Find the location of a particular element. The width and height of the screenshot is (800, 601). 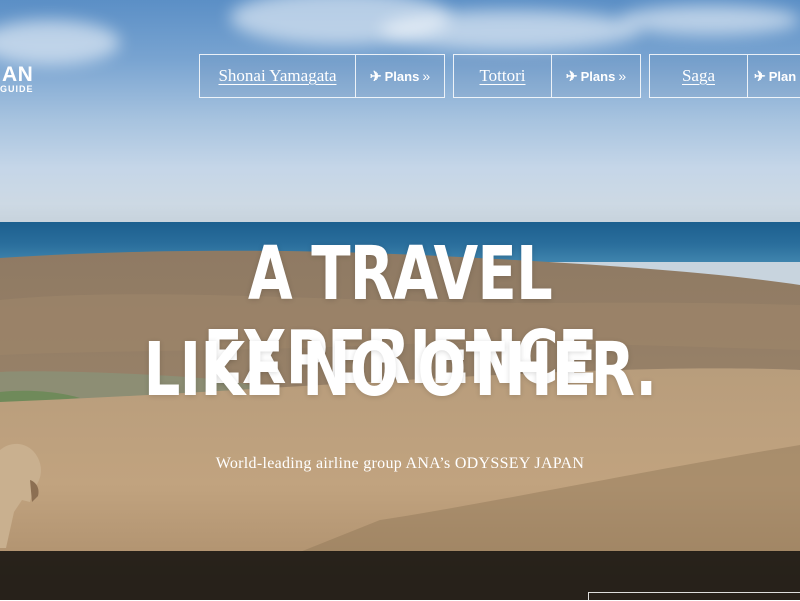

destination-link: Tottori is located at coordinates (503, 76).